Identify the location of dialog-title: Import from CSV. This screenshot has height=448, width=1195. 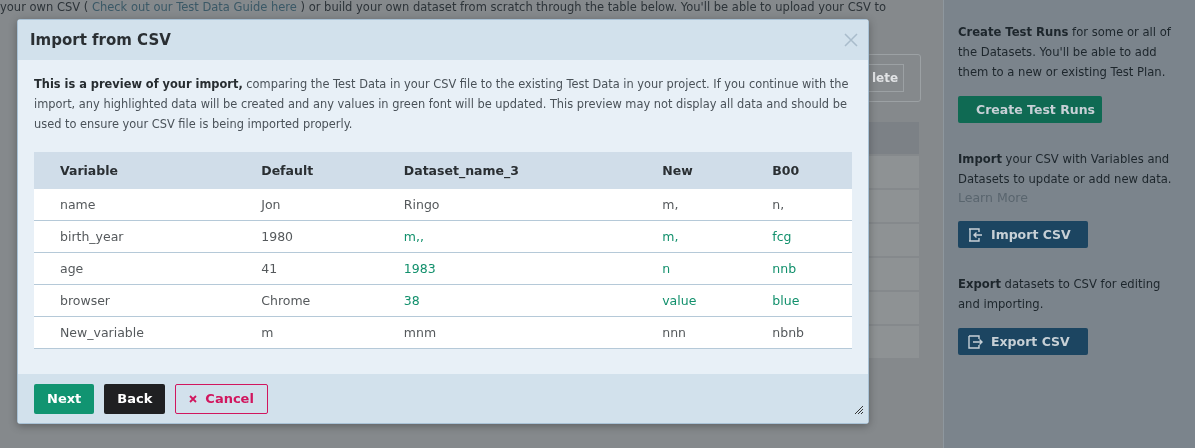
(100, 40).